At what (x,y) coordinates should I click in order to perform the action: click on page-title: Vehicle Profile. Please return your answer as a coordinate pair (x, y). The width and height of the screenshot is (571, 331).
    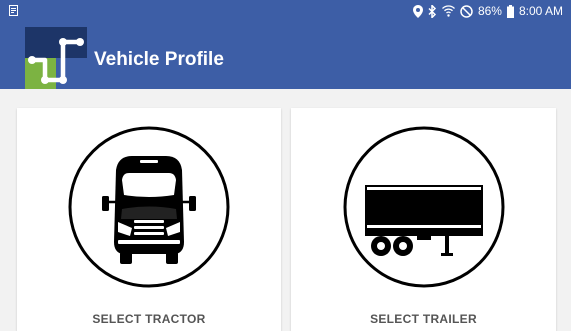
    Looking at the image, I should click on (159, 59).